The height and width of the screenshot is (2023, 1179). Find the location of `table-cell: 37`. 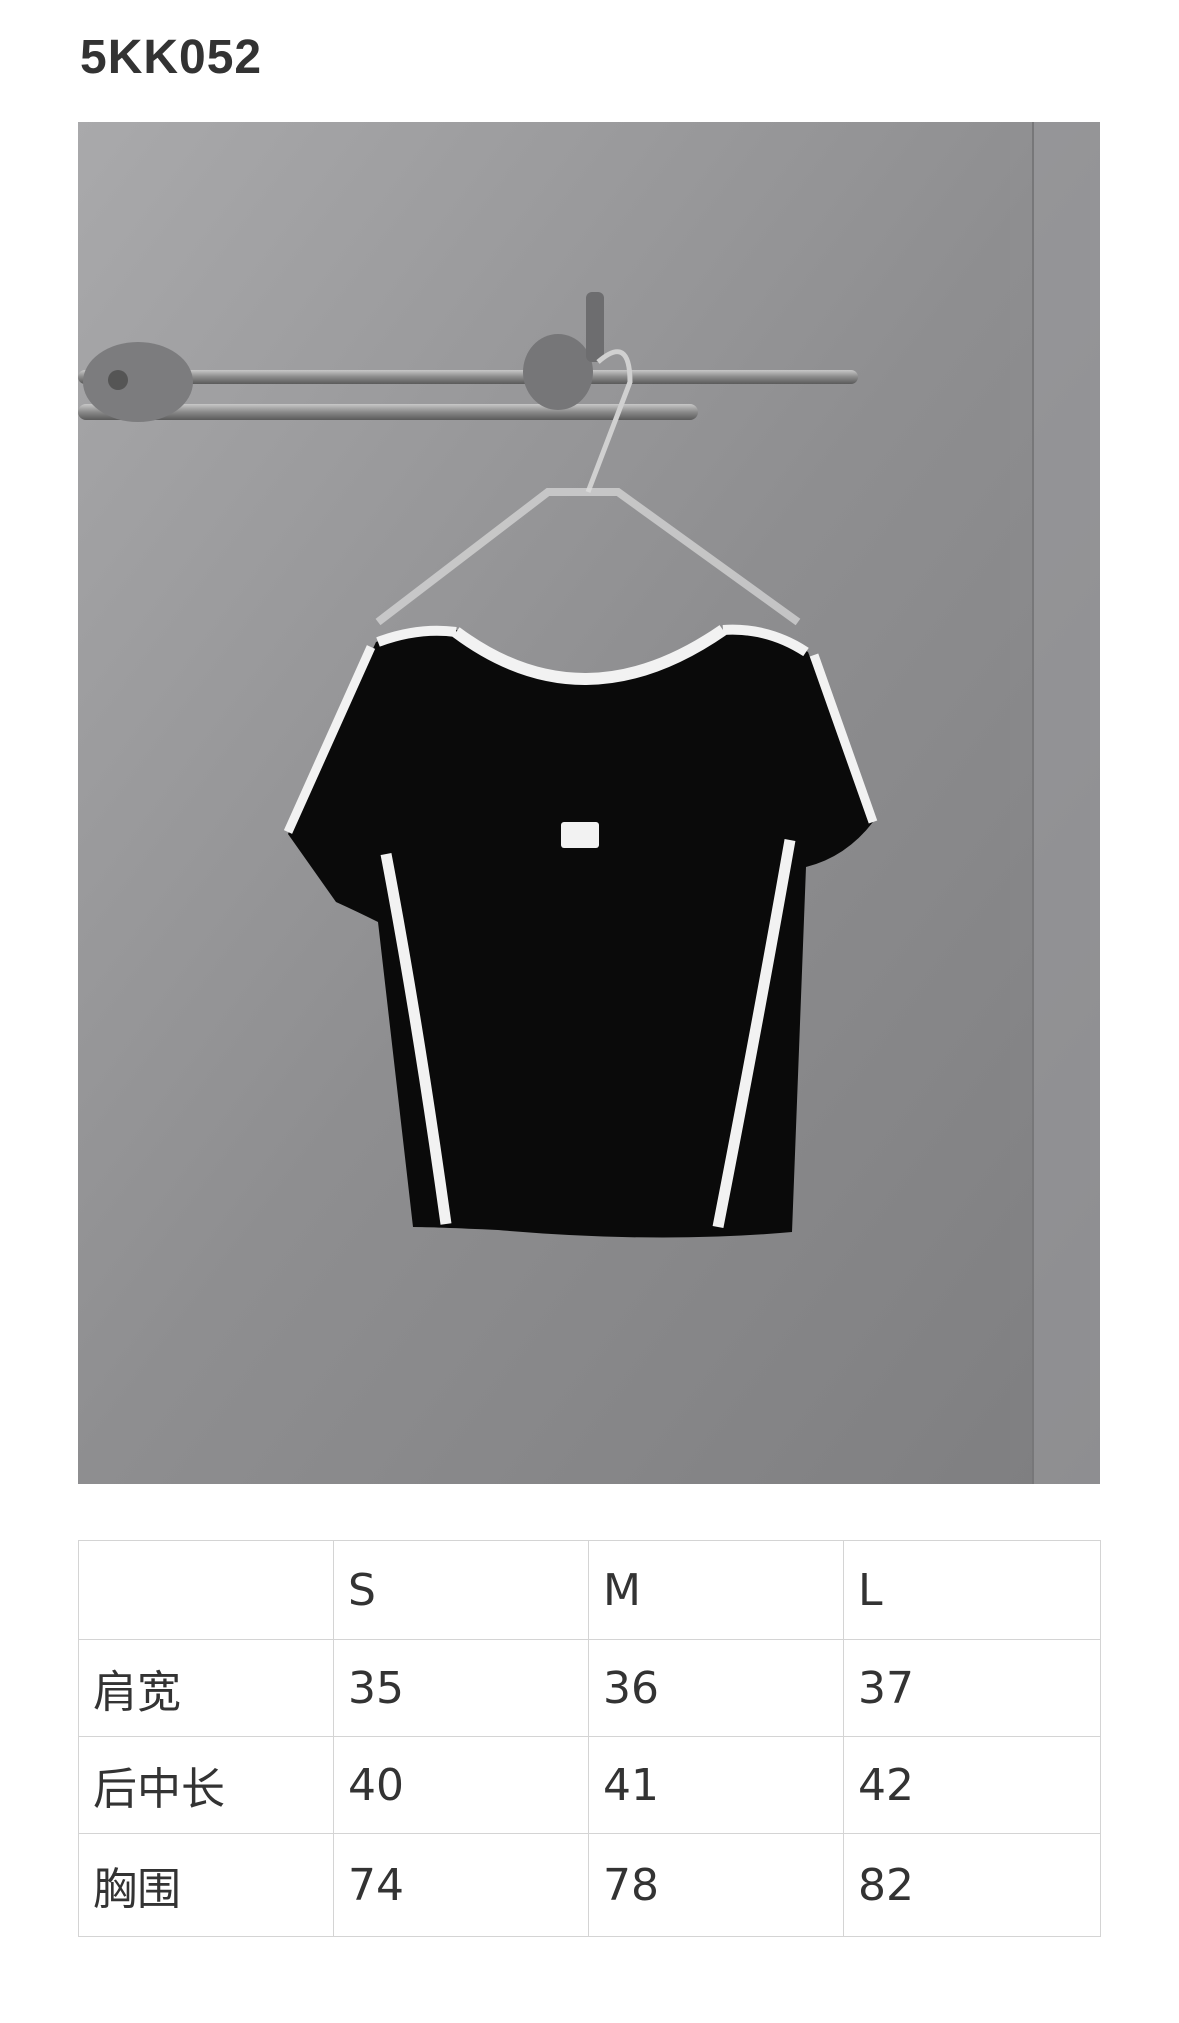

table-cell: 37 is located at coordinates (972, 1688).